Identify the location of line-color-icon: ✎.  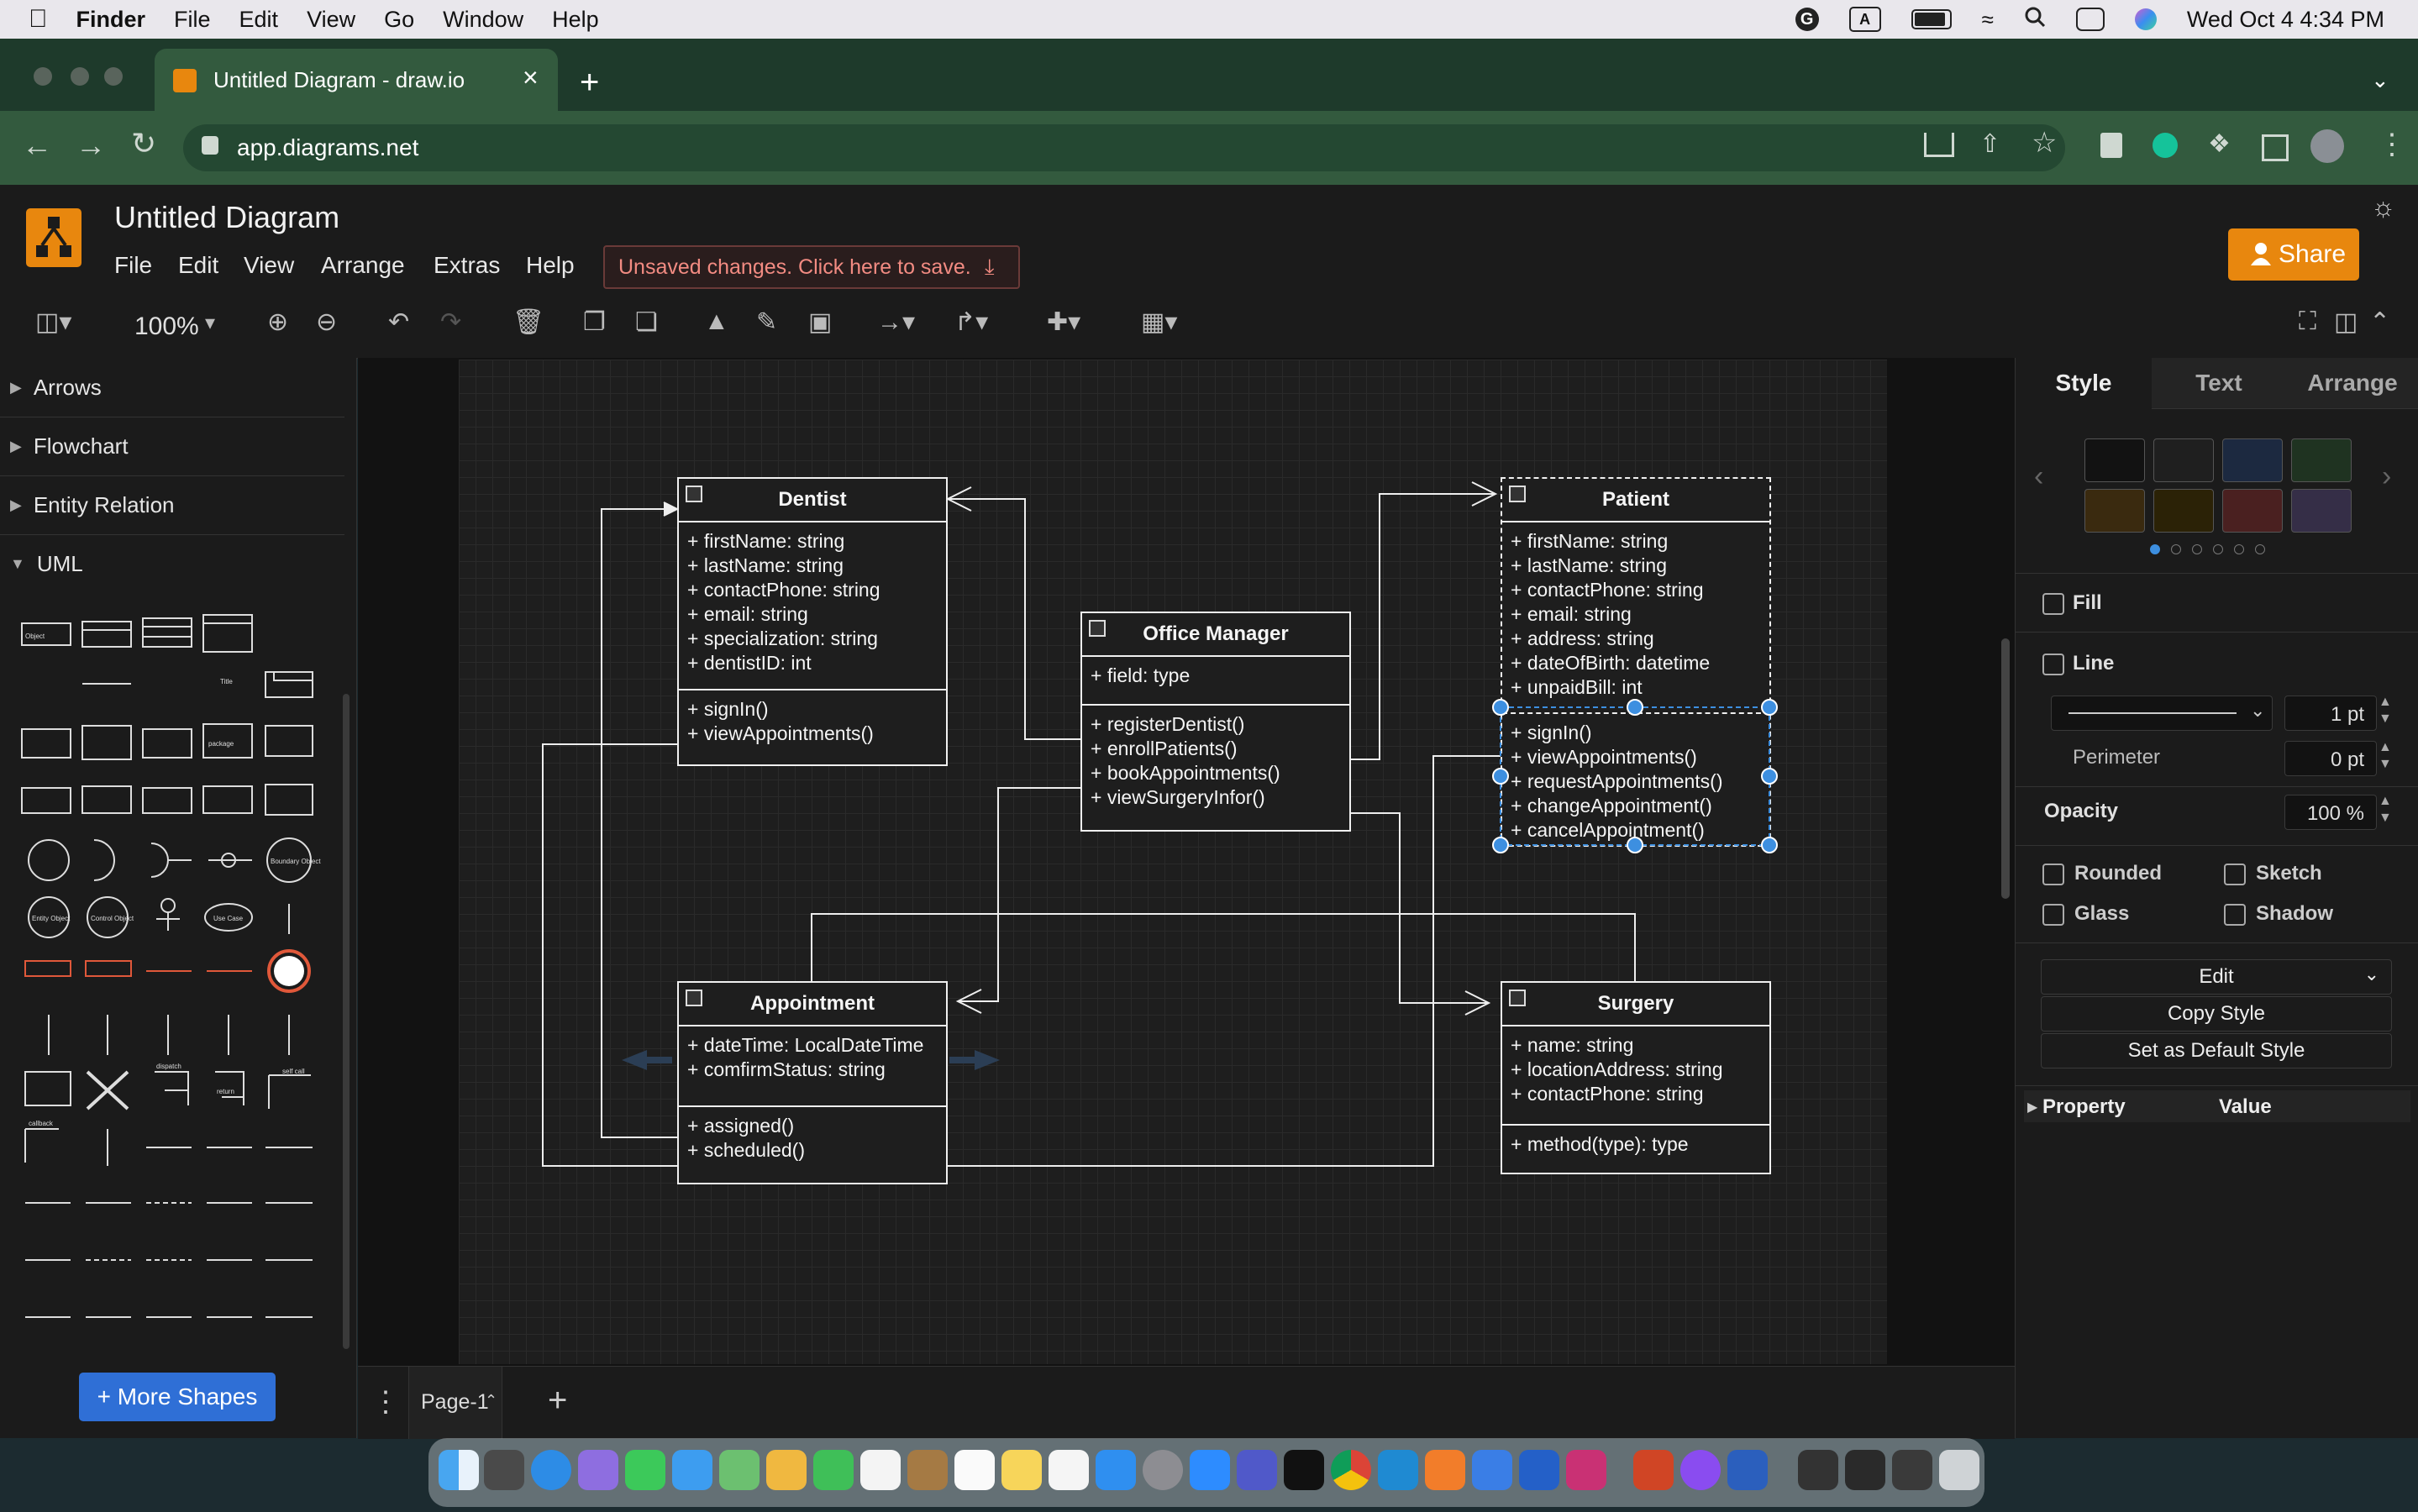
(767, 322).